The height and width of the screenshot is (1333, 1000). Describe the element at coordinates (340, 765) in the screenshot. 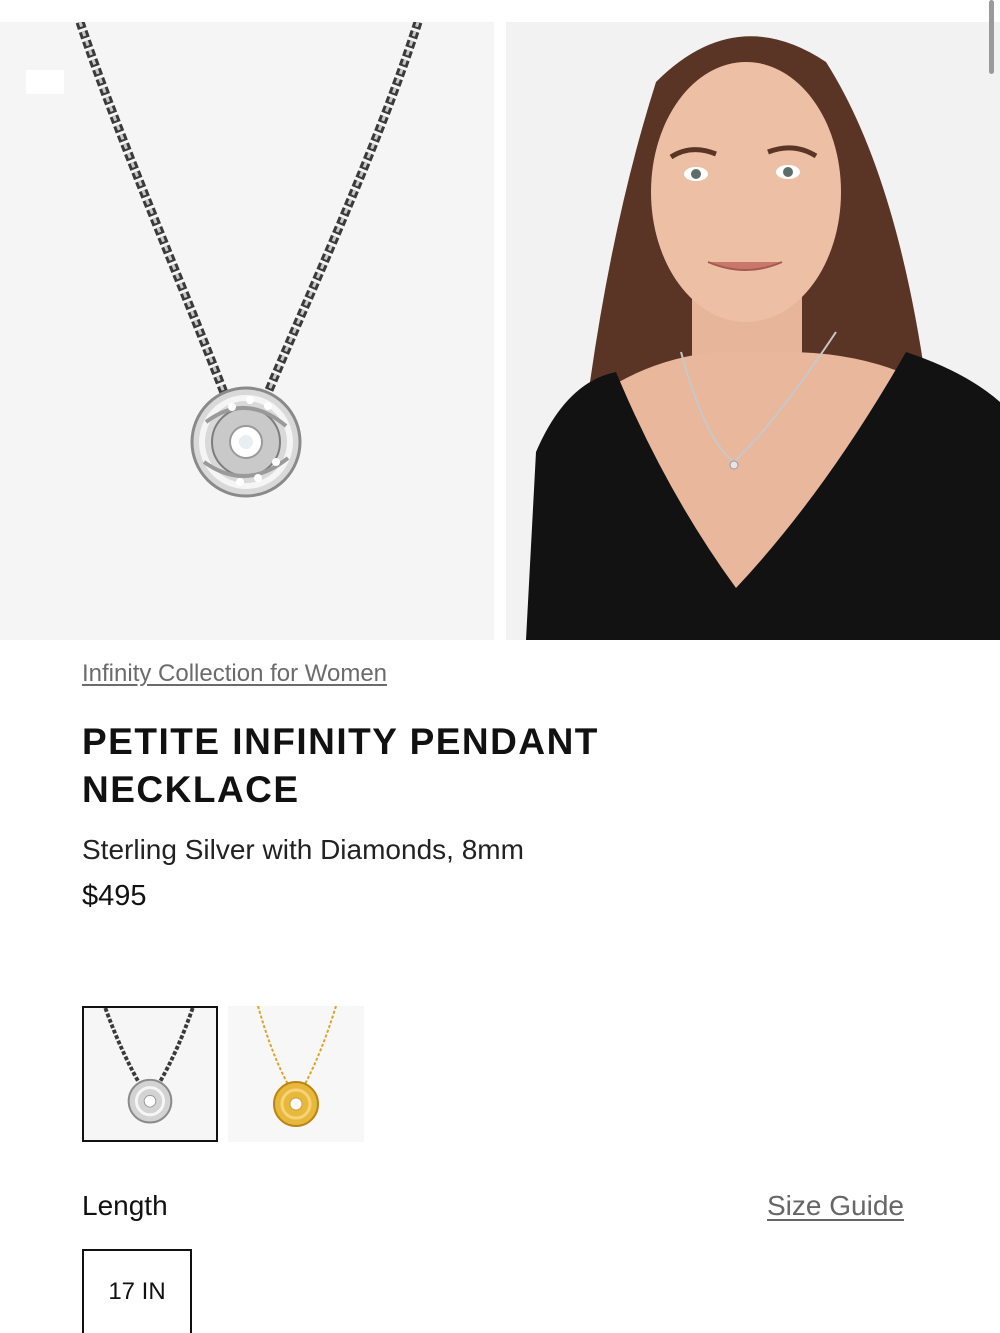

I see `product-title: PETITE INFINITY PENDANT NECKLACE` at that location.